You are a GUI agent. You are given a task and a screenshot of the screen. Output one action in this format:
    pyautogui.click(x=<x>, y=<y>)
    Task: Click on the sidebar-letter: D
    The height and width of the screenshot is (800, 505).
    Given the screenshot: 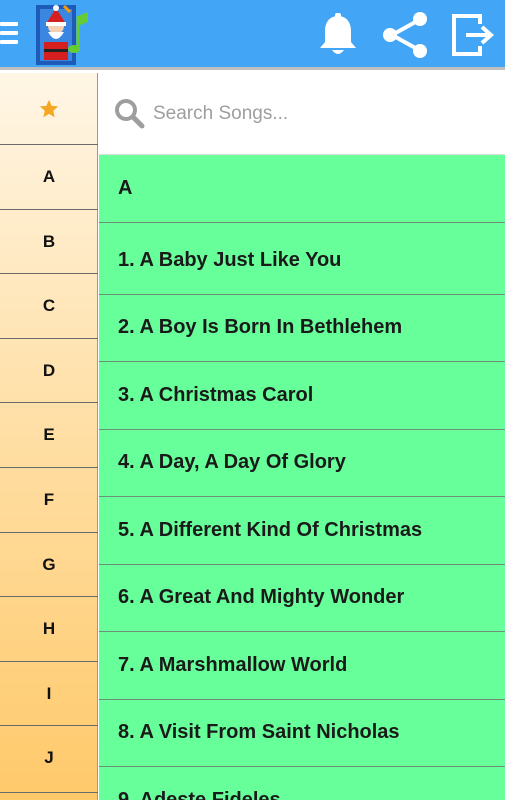 What is the action you would take?
    pyautogui.click(x=49, y=370)
    